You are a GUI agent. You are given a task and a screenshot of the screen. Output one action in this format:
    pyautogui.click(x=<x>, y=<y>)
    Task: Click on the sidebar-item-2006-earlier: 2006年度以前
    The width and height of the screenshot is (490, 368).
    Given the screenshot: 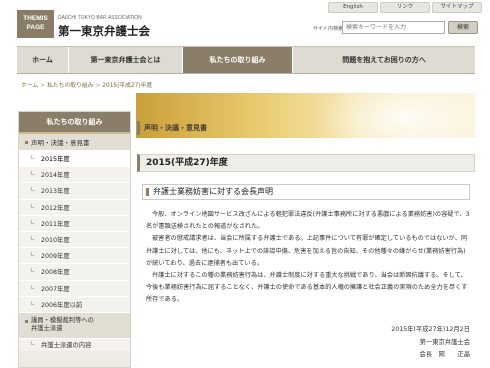 What is the action you would take?
    pyautogui.click(x=74, y=304)
    